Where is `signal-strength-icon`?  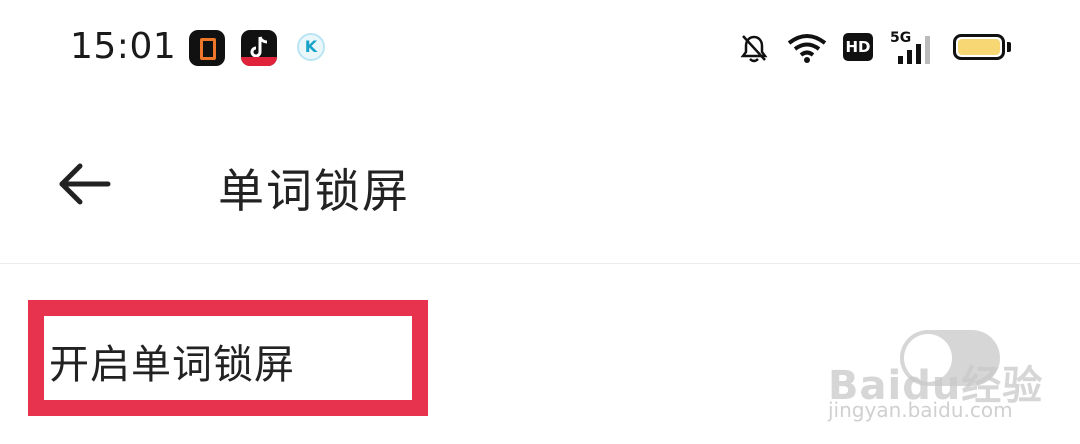
signal-strength-icon is located at coordinates (914, 50).